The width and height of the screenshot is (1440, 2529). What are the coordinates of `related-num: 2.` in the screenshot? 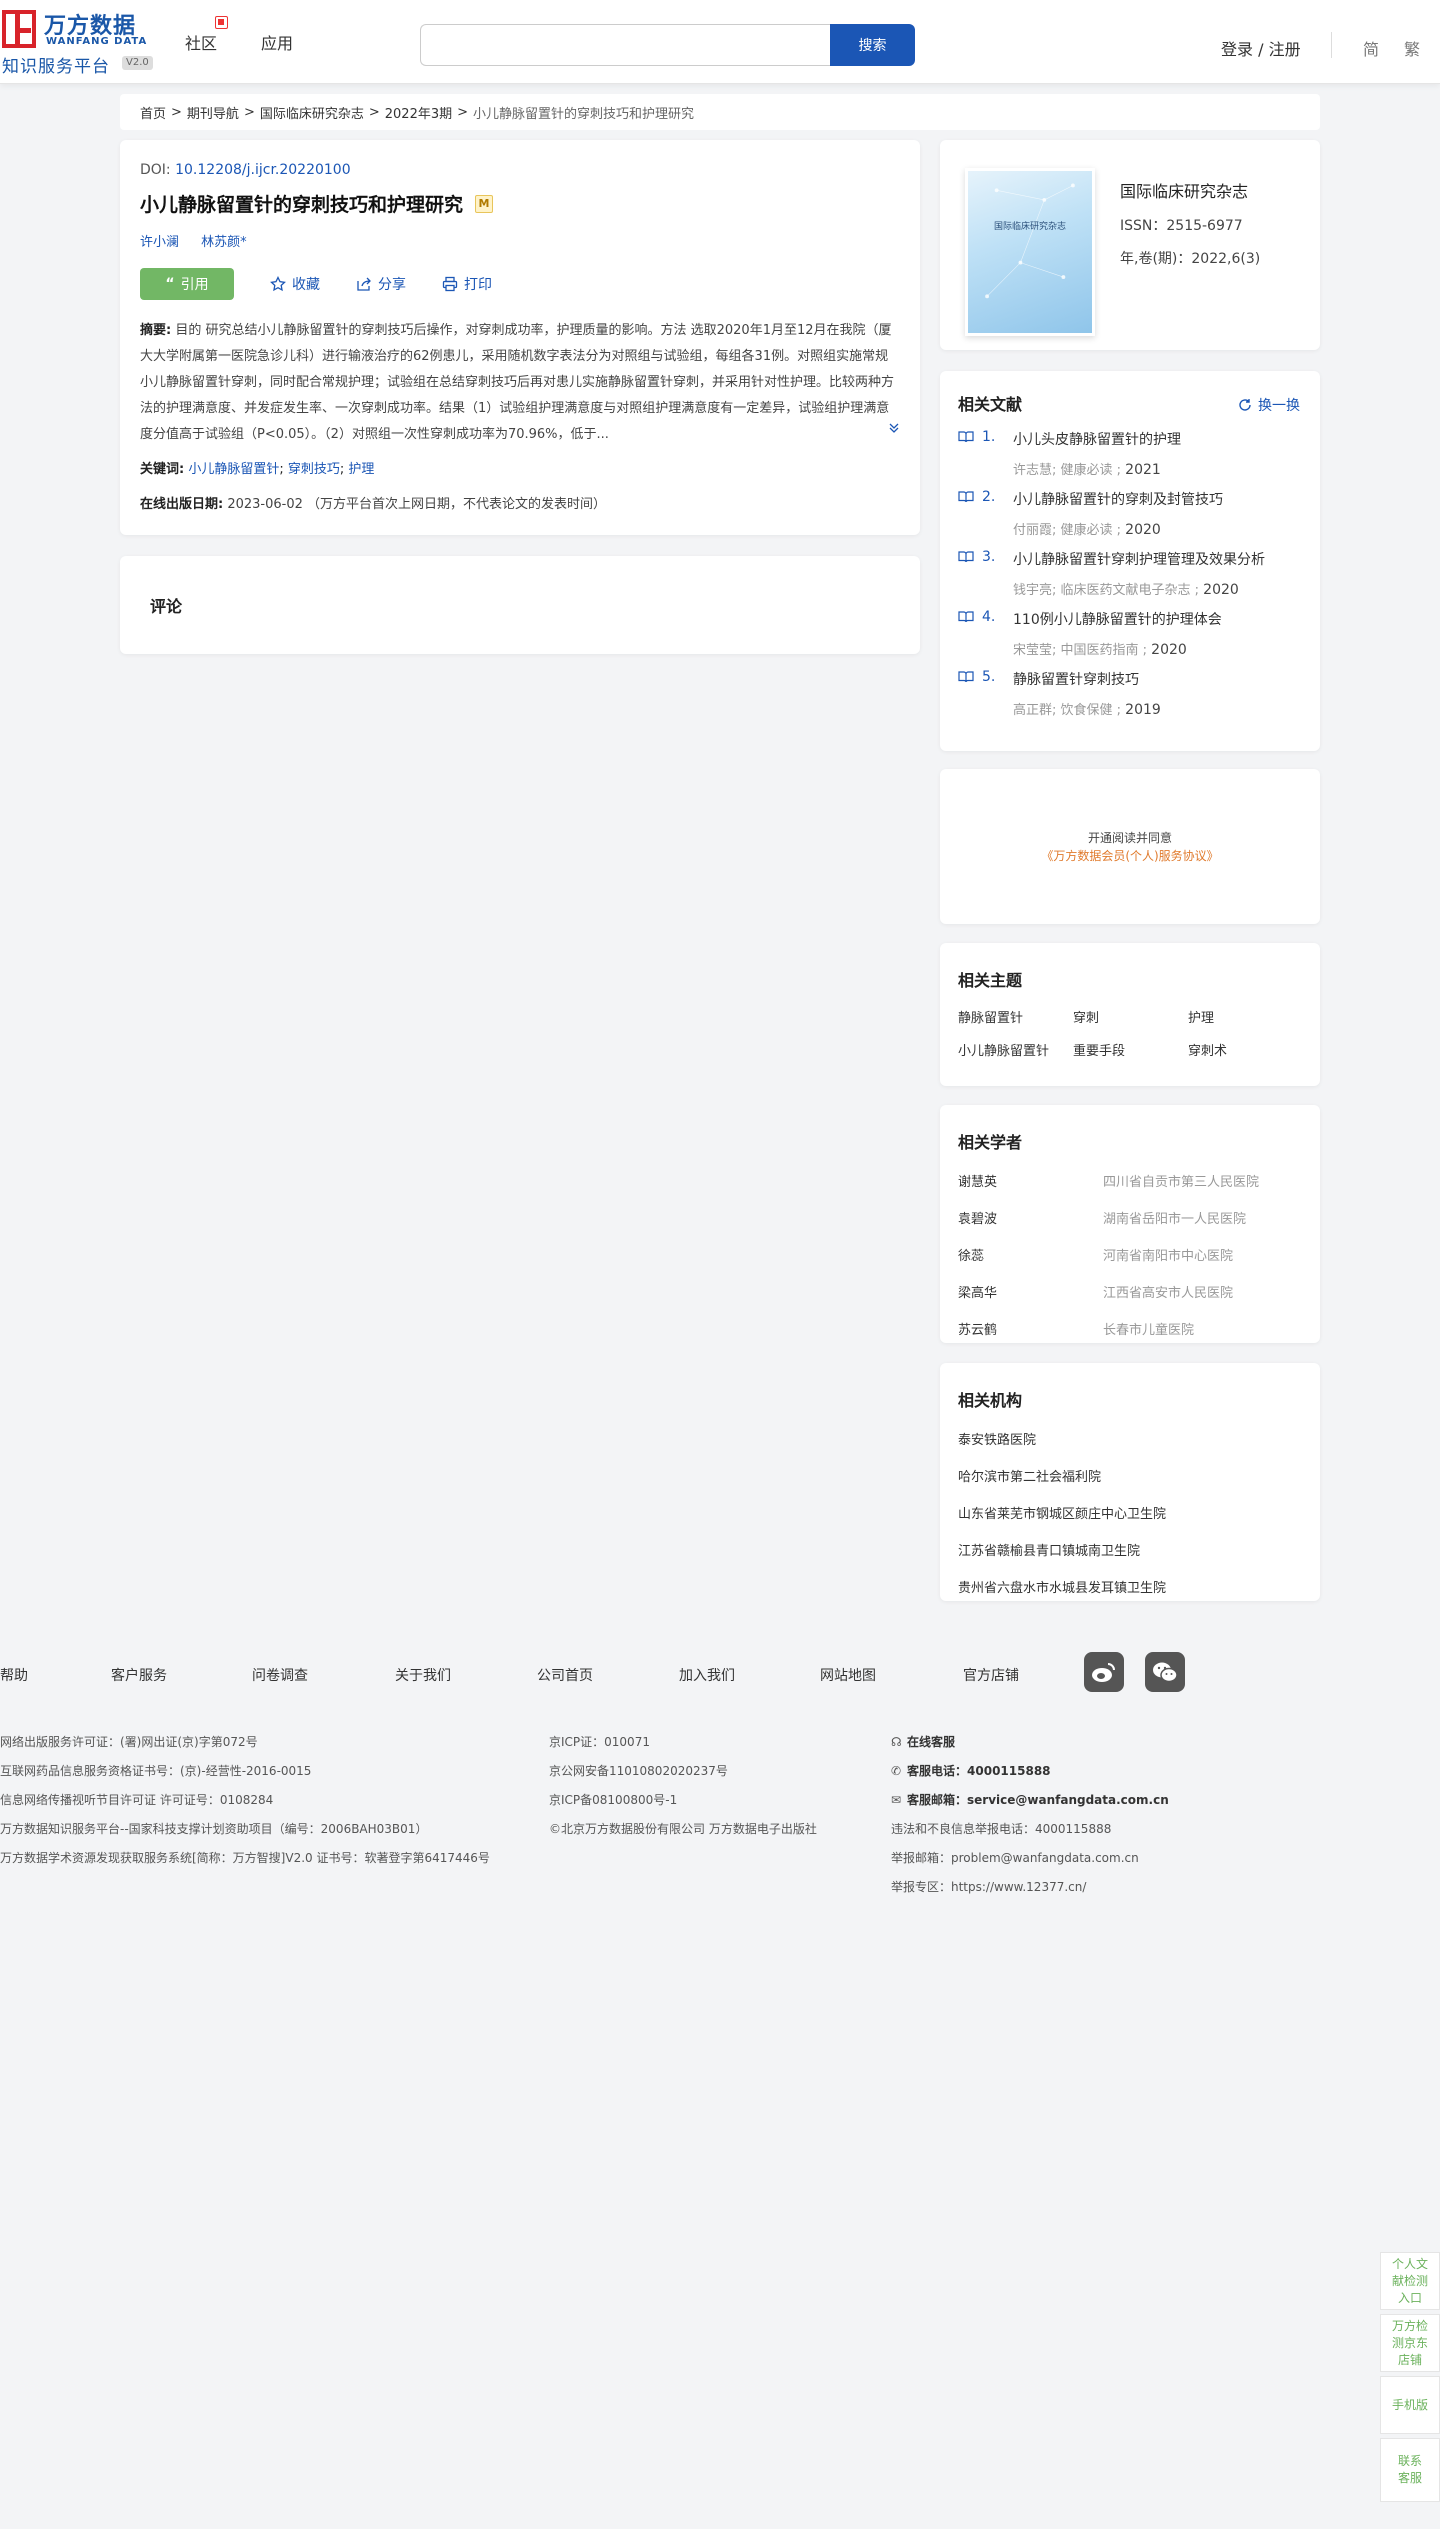 It's located at (989, 497).